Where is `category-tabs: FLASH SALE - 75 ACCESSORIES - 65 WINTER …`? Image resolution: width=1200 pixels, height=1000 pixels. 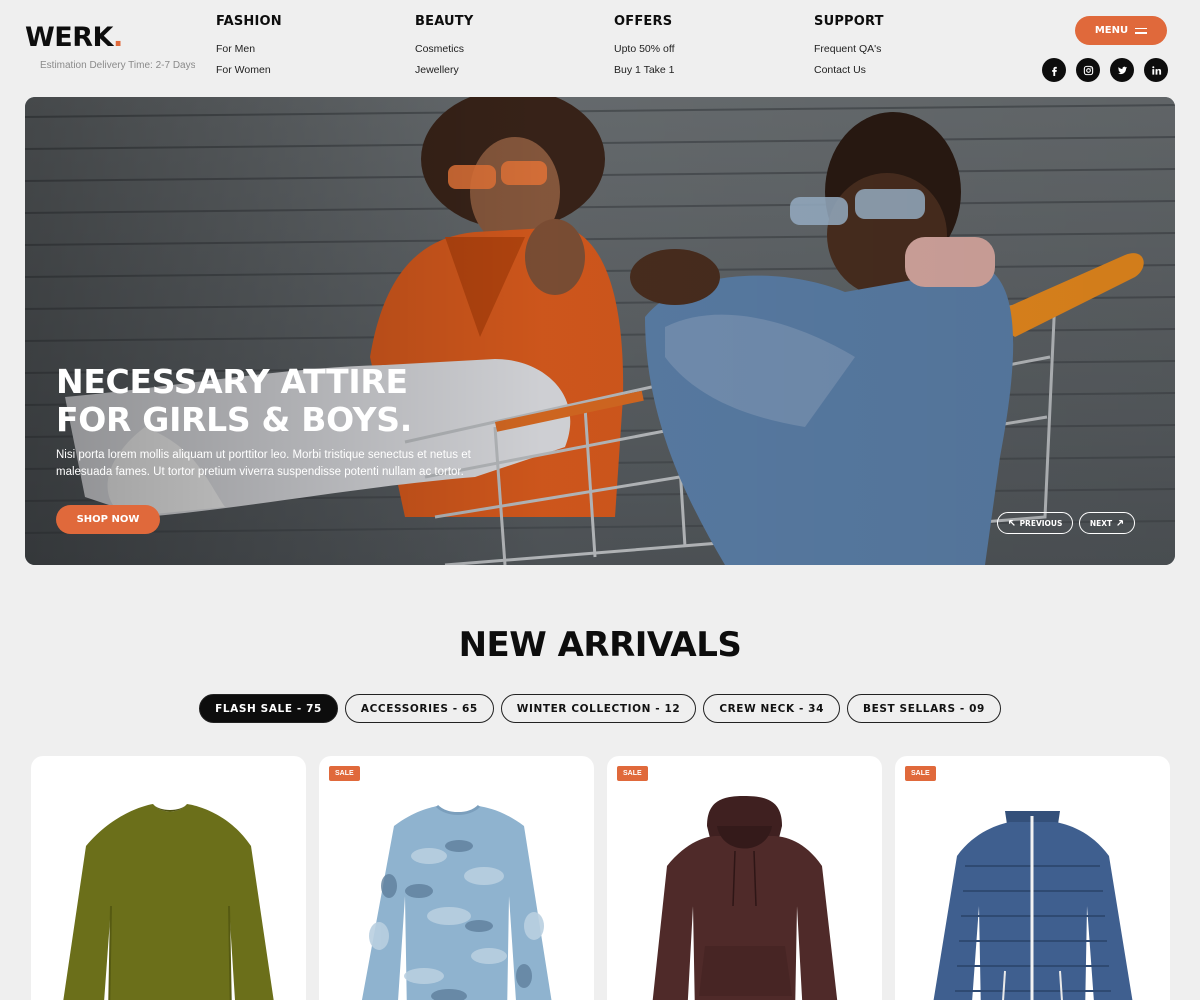 category-tabs: FLASH SALE - 75 ACCESSORIES - 65 WINTER … is located at coordinates (600, 708).